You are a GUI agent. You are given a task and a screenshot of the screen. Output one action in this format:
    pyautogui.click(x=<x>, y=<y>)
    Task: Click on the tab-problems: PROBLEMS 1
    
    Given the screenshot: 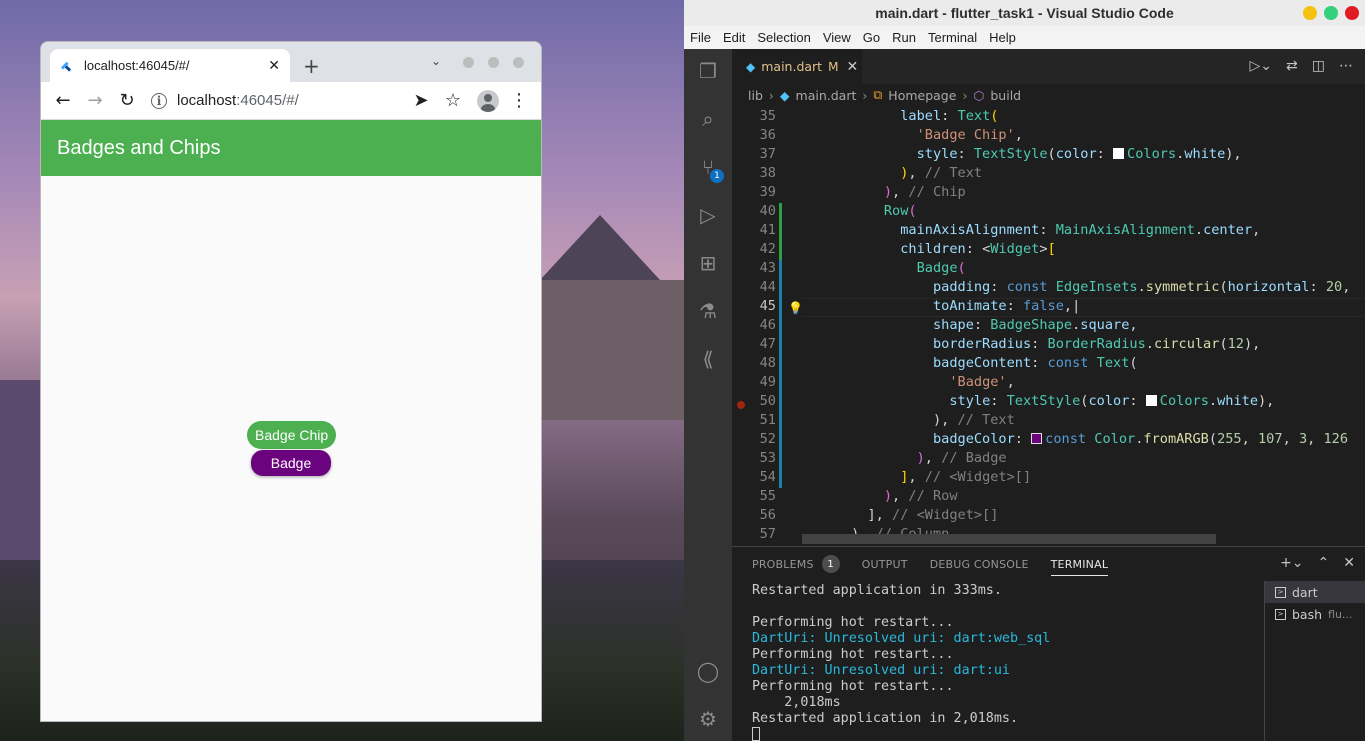 What is the action you would take?
    pyautogui.click(x=796, y=564)
    